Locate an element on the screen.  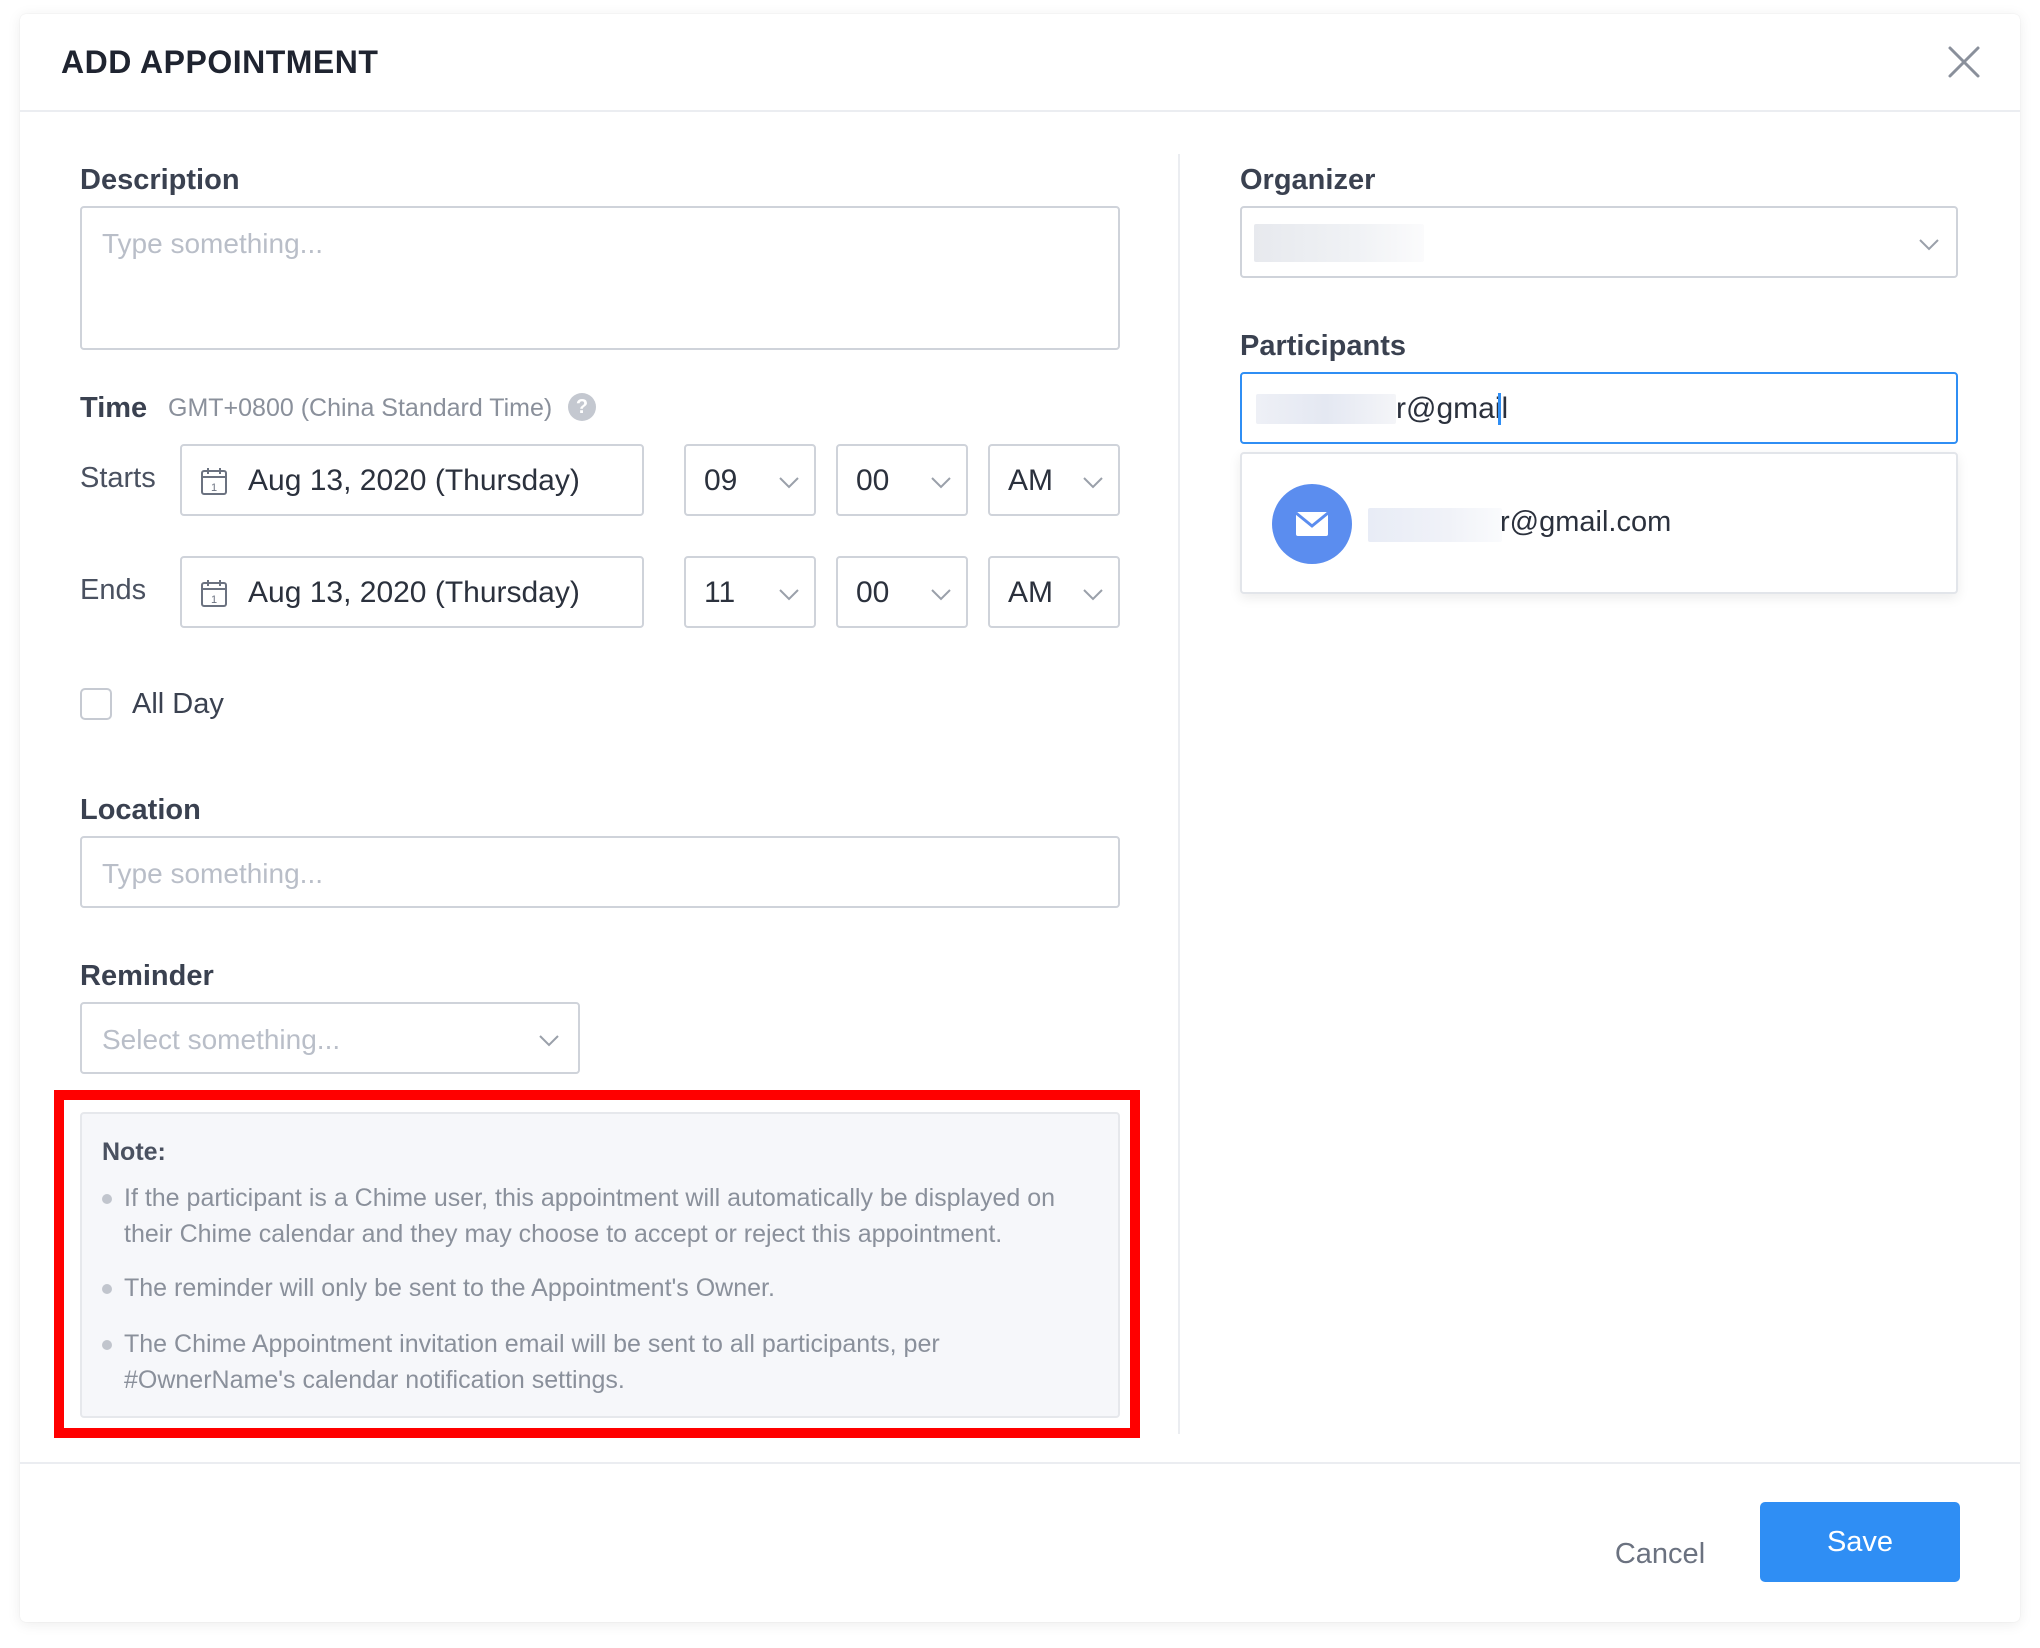
location-label: Location is located at coordinates (140, 810).